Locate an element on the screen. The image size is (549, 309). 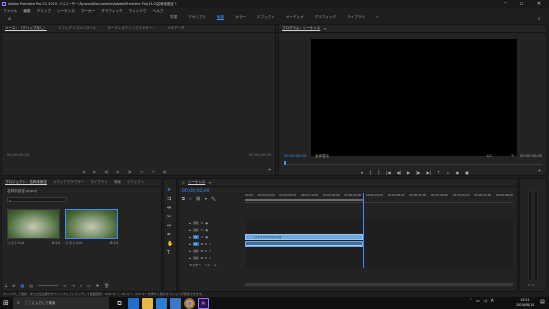
playhead-line is located at coordinates (363, 230).